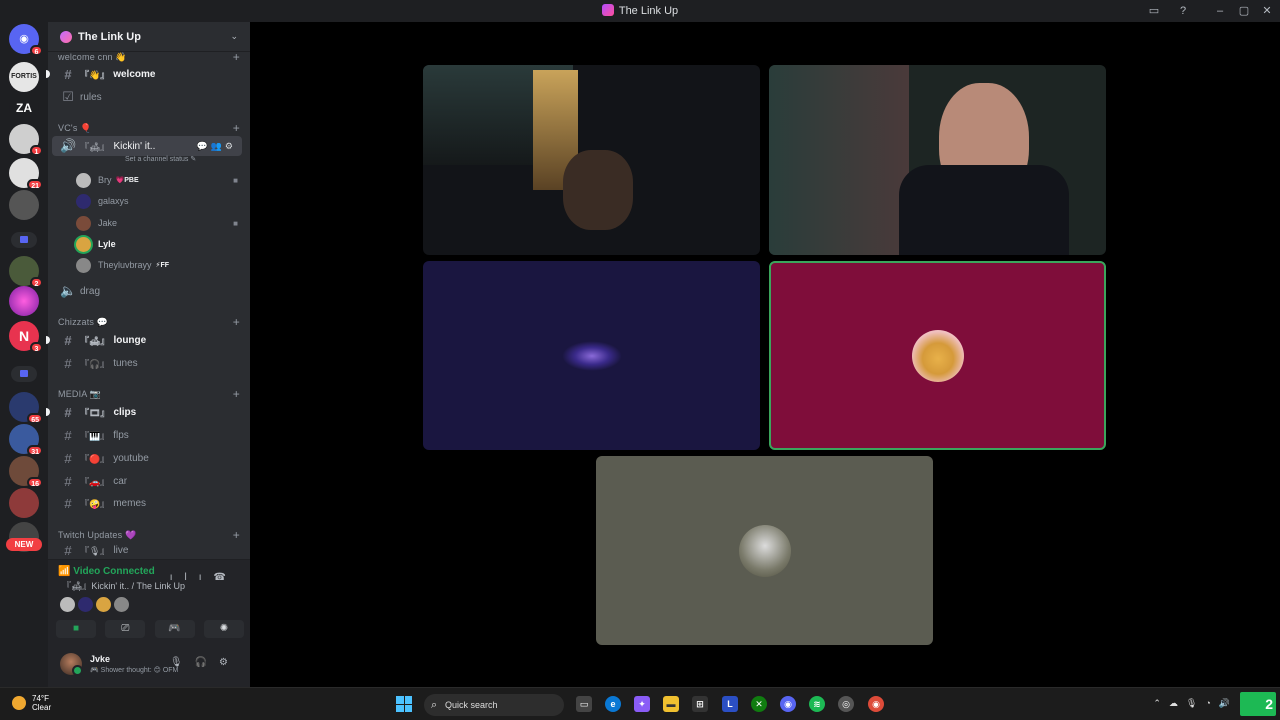 The image size is (1280, 720). Describe the element at coordinates (147, 435) in the screenshot. I see `channel-flps: # 『🎹』 flps` at that location.